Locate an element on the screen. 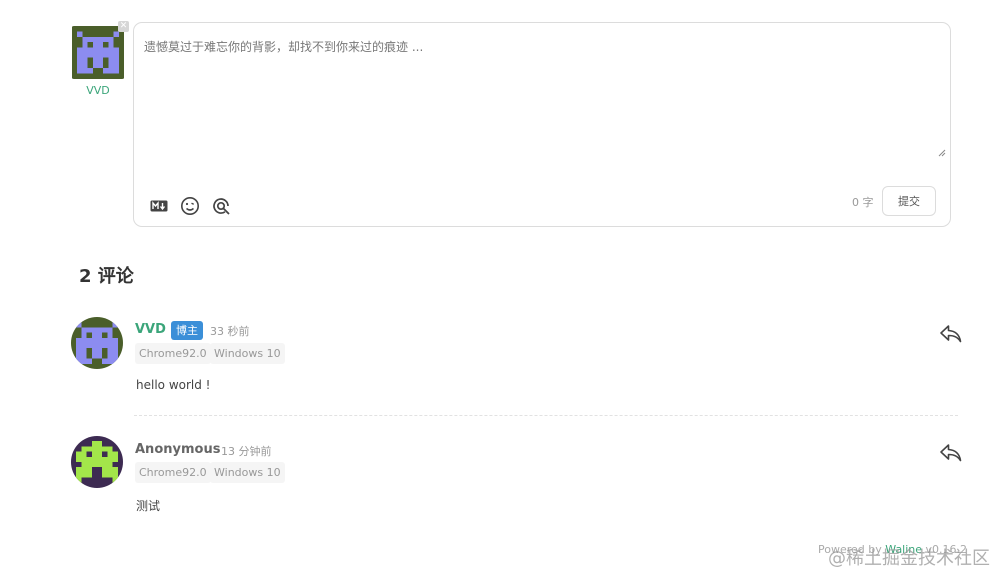  preview-icon is located at coordinates (221, 206).